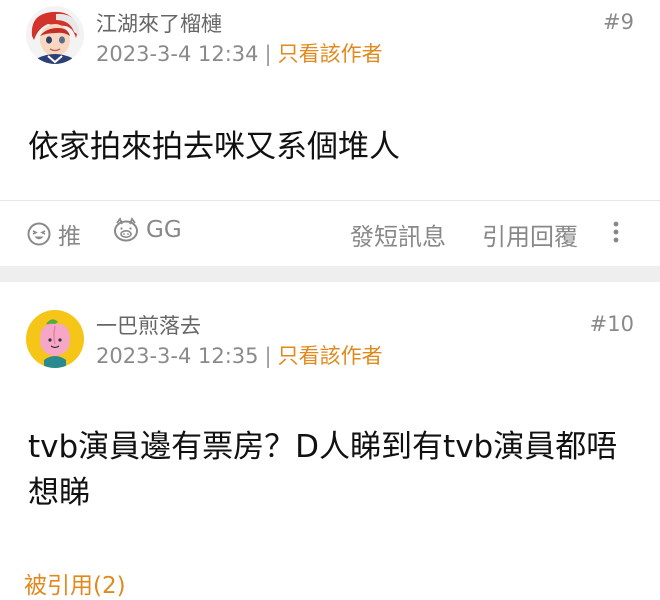 This screenshot has height=600, width=660. Describe the element at coordinates (177, 54) in the screenshot. I see `post-date: 2023-3-4 12:34` at that location.